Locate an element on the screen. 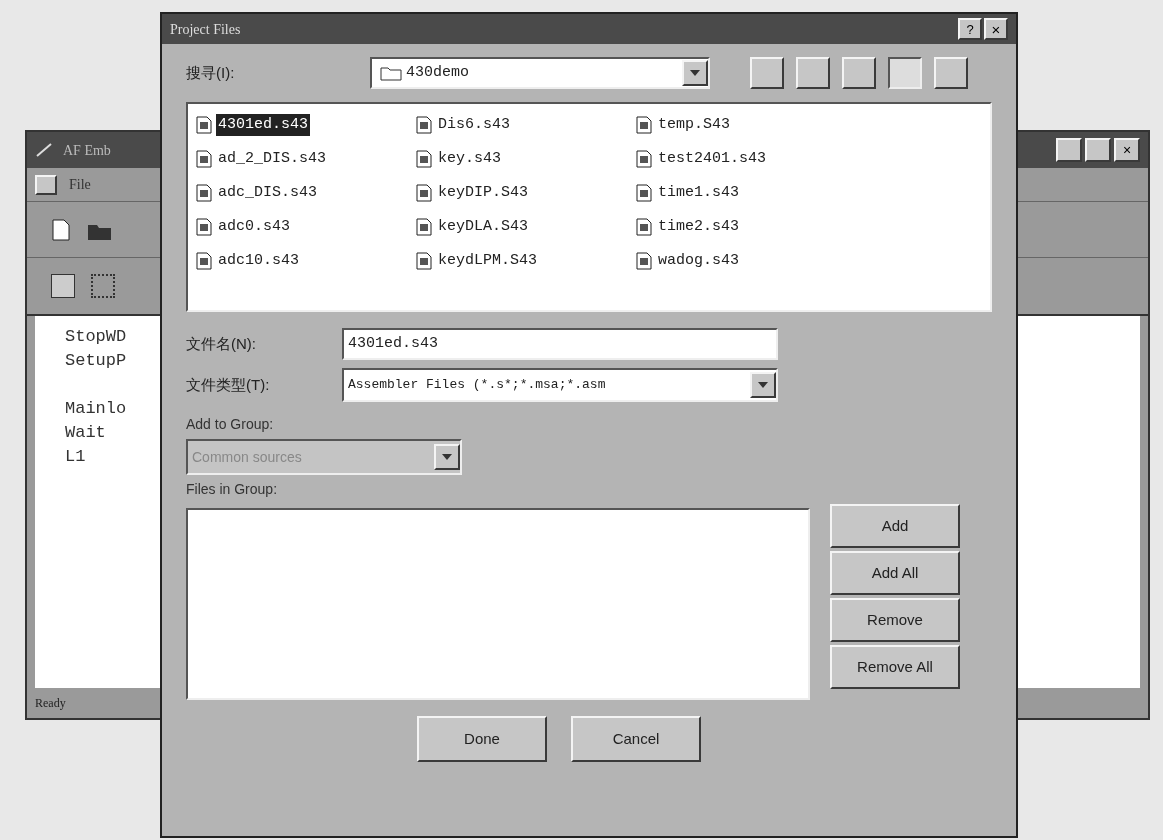 The image size is (1163, 840). dialog-button: Done is located at coordinates (482, 739).